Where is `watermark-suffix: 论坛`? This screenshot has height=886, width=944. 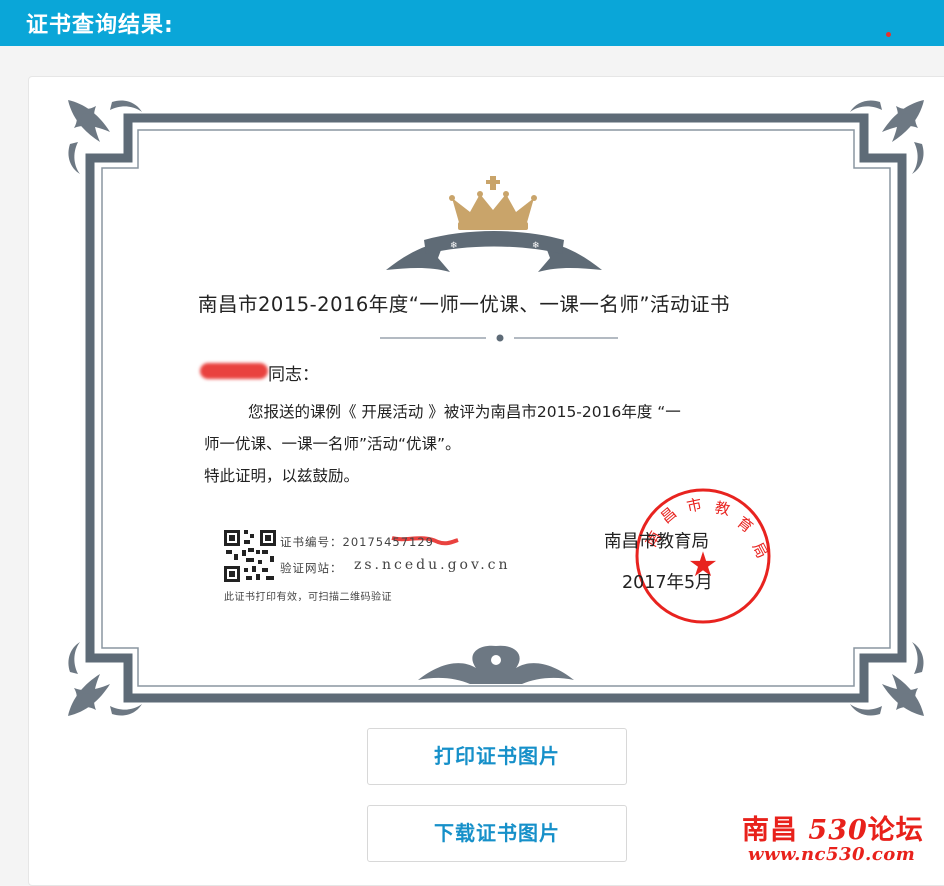
watermark-suffix: 论坛 is located at coordinates (895, 830).